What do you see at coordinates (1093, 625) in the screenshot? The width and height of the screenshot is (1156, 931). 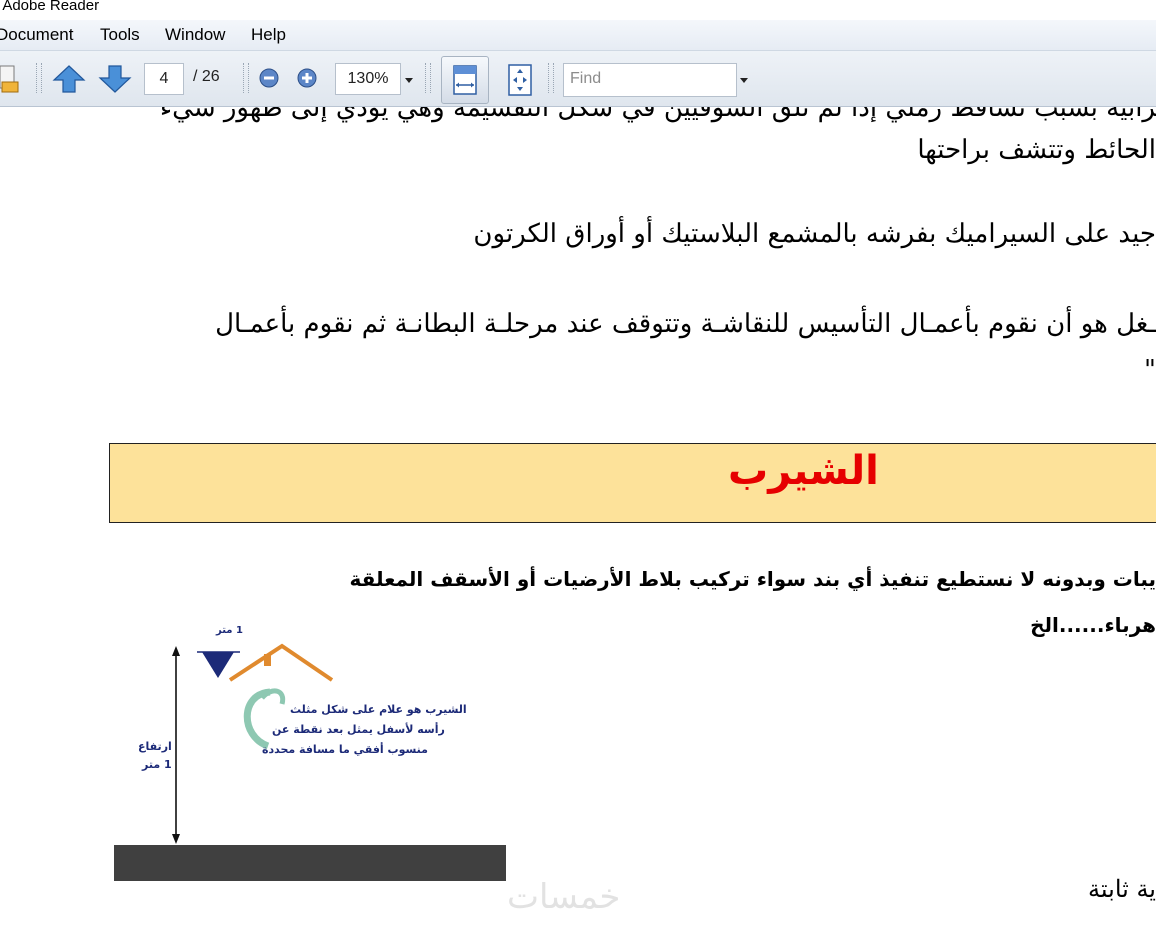 I see `bold-paragraph-line-2: هرباء......الخ` at bounding box center [1093, 625].